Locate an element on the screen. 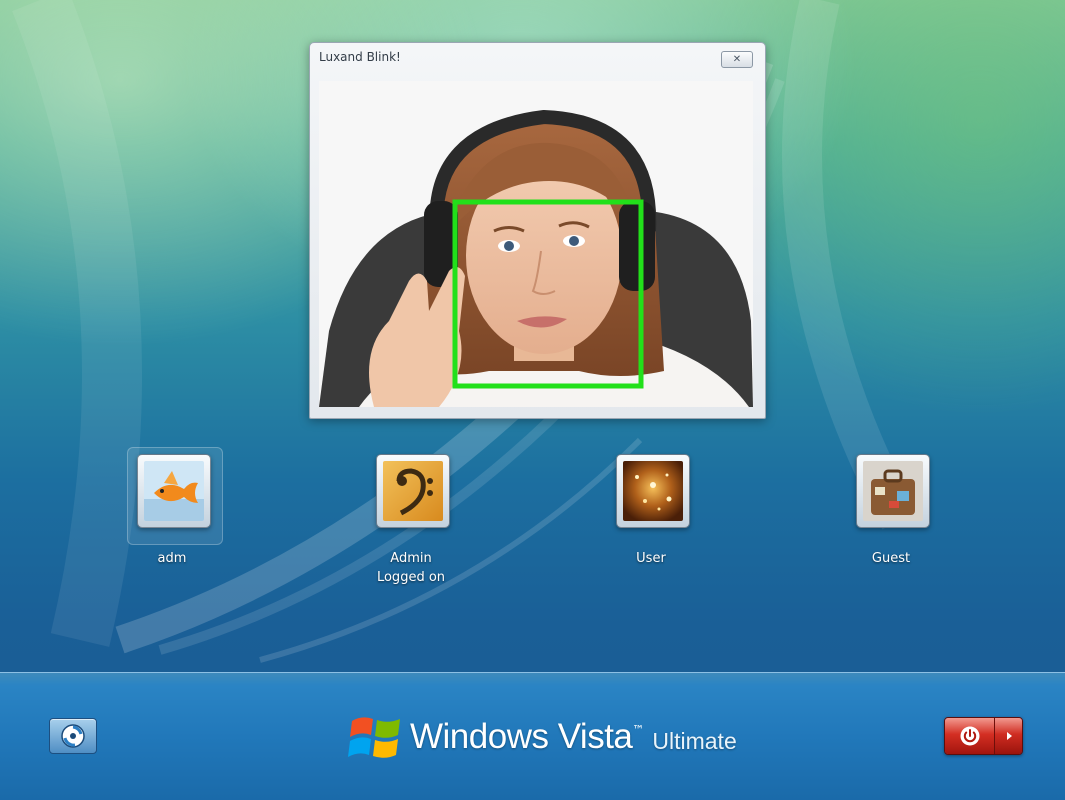  user-tile-admin: Admin Logged on is located at coordinates (411, 522).